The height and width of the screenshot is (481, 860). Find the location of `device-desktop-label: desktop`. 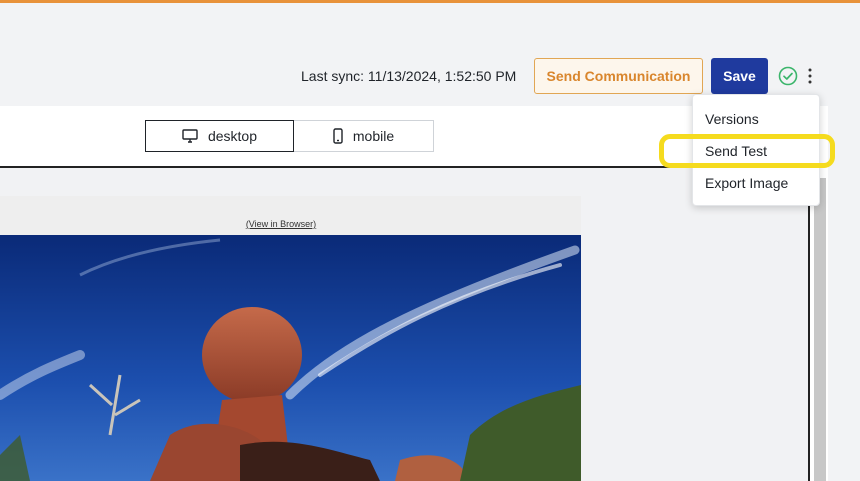

device-desktop-label: desktop is located at coordinates (232, 136).